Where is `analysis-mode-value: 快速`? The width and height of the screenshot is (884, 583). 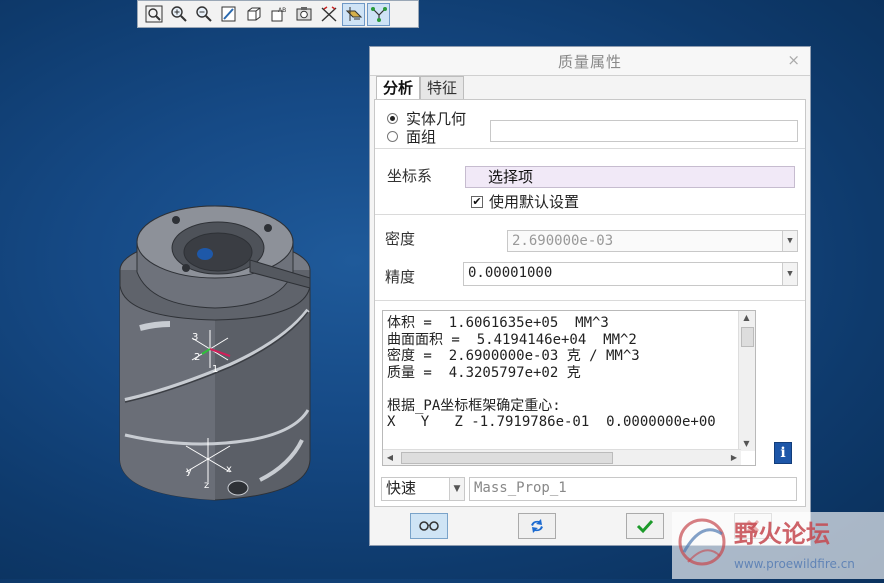 analysis-mode-value: 快速 is located at coordinates (401, 488).